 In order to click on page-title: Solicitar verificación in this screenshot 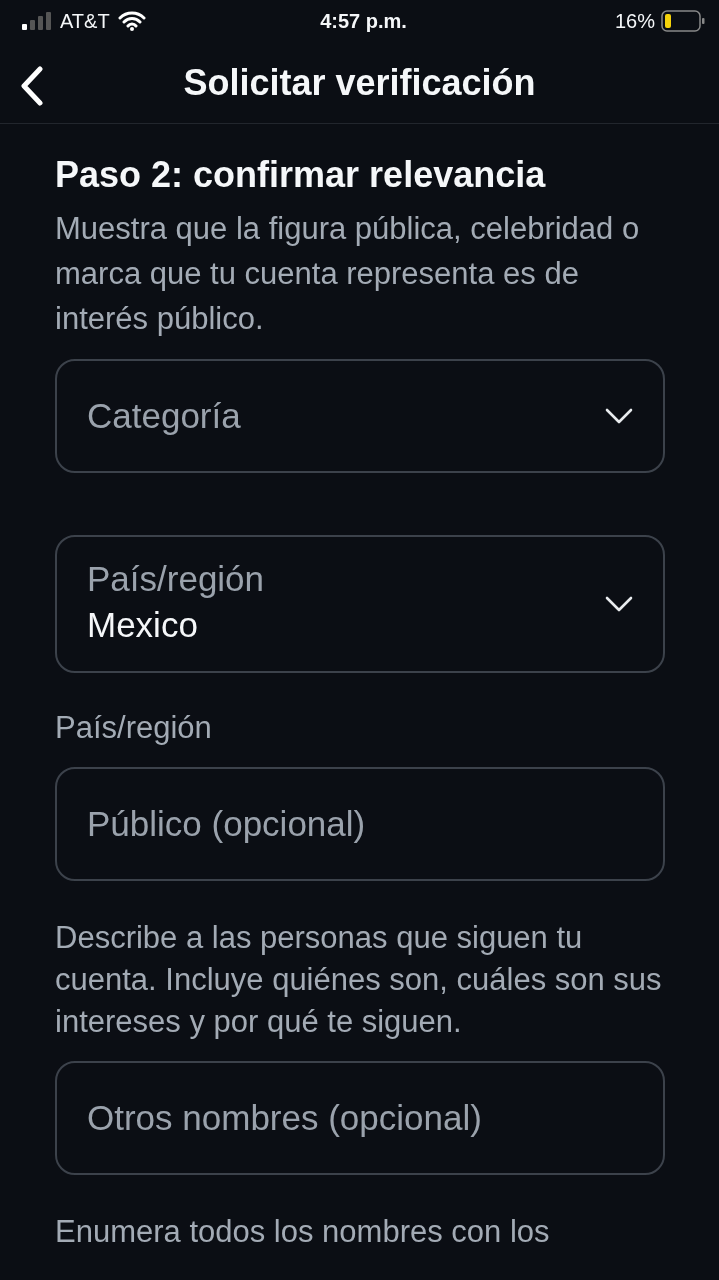, I will do `click(359, 82)`.